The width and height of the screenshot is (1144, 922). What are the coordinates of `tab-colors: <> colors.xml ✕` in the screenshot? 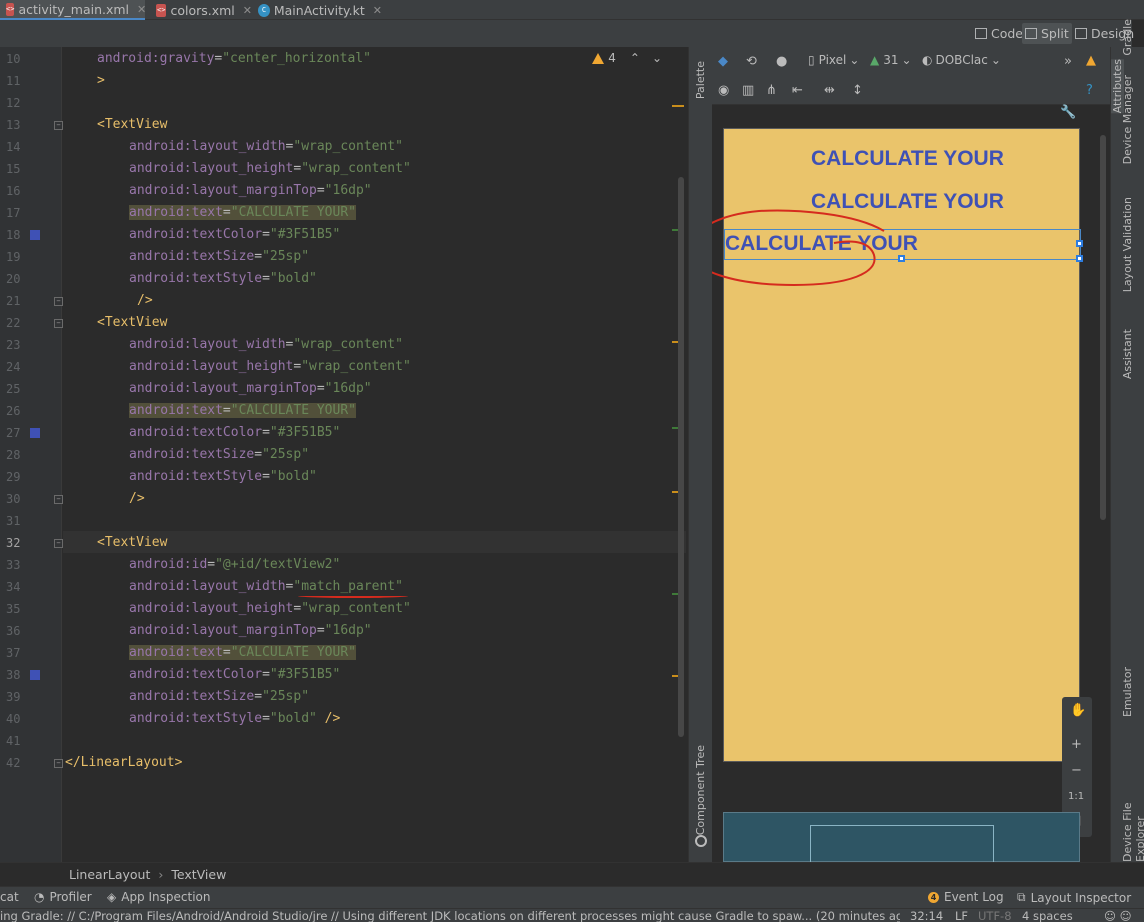 It's located at (201, 10).